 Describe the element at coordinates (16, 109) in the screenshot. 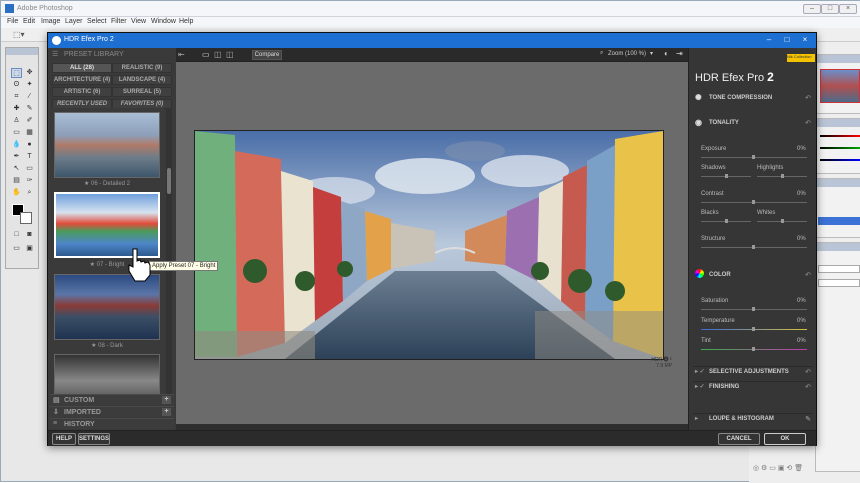

I see `healing-brush-icon: ✚` at that location.